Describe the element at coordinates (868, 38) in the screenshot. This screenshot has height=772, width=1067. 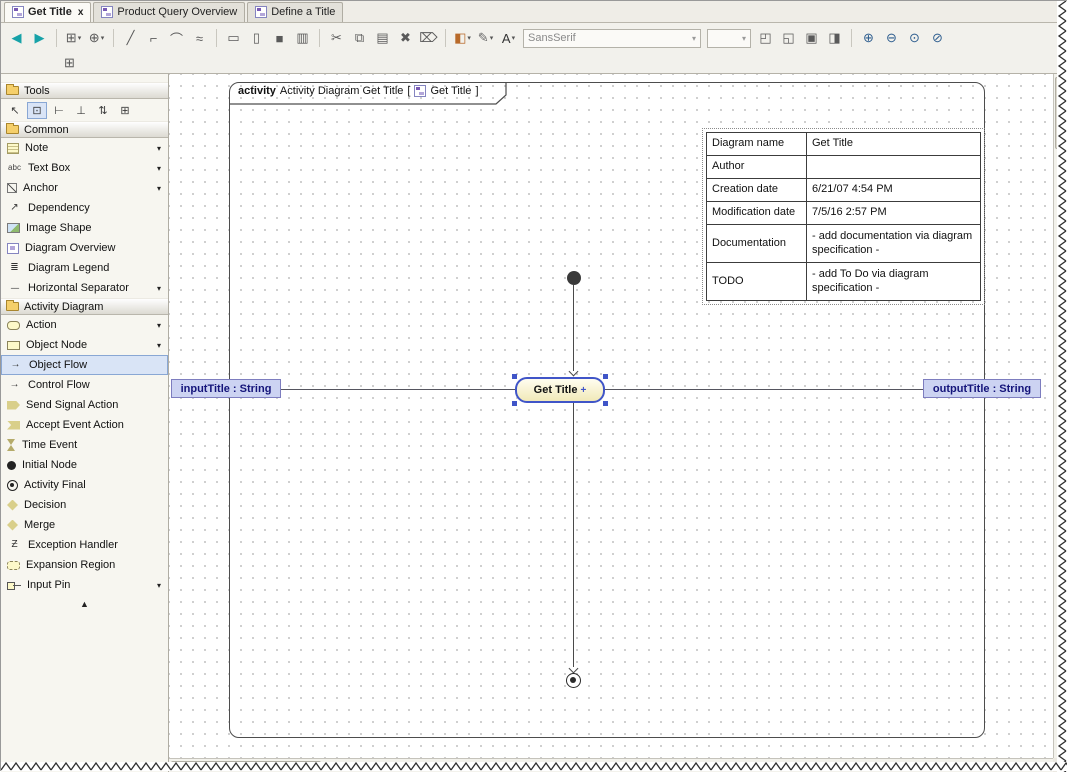
I see `zoom-in-button: ⊕` at that location.